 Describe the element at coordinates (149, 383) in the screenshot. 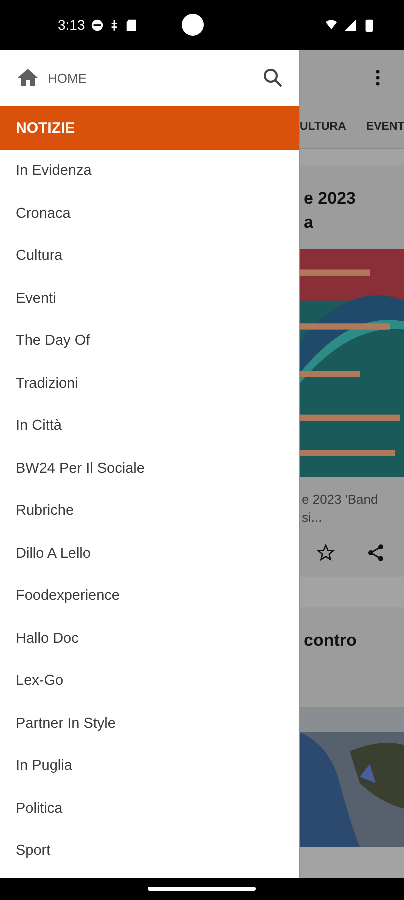

I see `drawer-item: Tradizioni` at that location.